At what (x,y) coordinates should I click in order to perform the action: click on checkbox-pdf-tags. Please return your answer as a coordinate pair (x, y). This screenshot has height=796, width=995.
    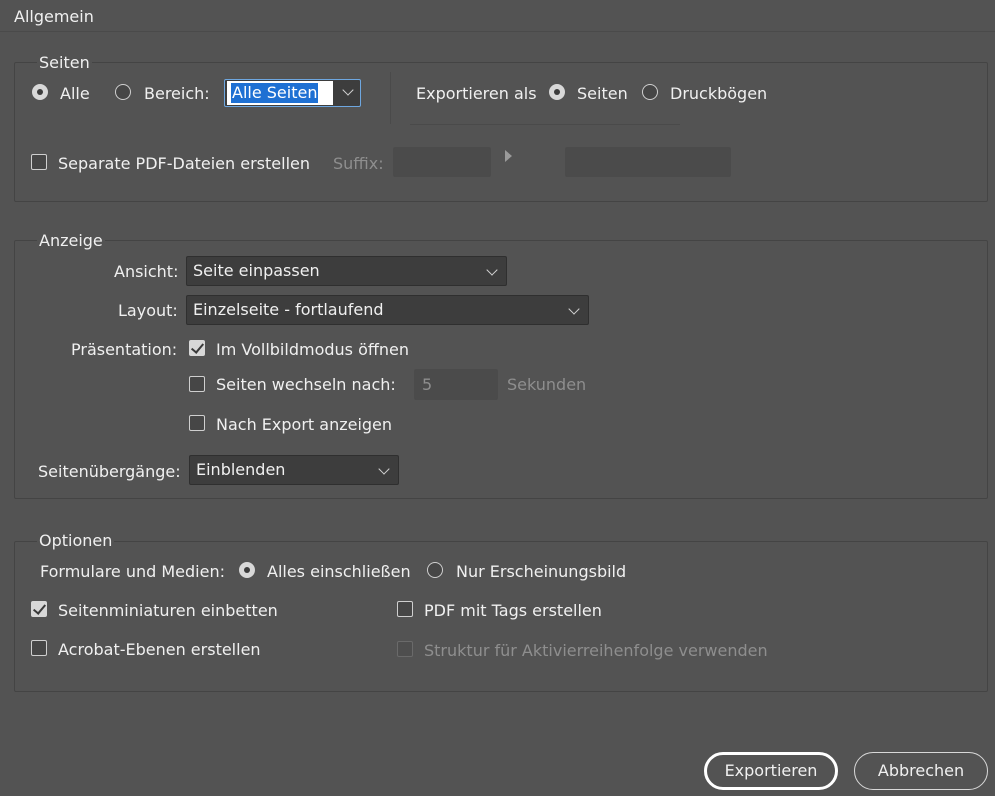
    Looking at the image, I should click on (405, 609).